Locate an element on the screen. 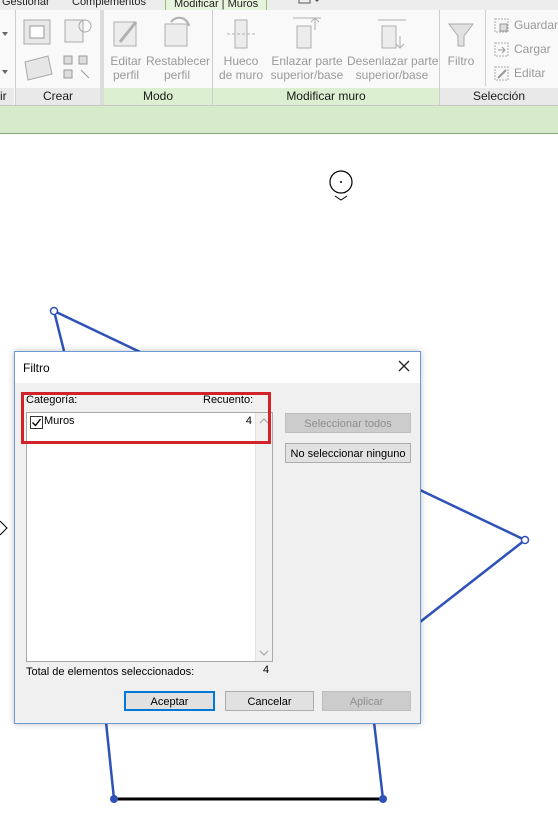 This screenshot has height=818, width=558. load-selection-label: Cargar is located at coordinates (532, 49).